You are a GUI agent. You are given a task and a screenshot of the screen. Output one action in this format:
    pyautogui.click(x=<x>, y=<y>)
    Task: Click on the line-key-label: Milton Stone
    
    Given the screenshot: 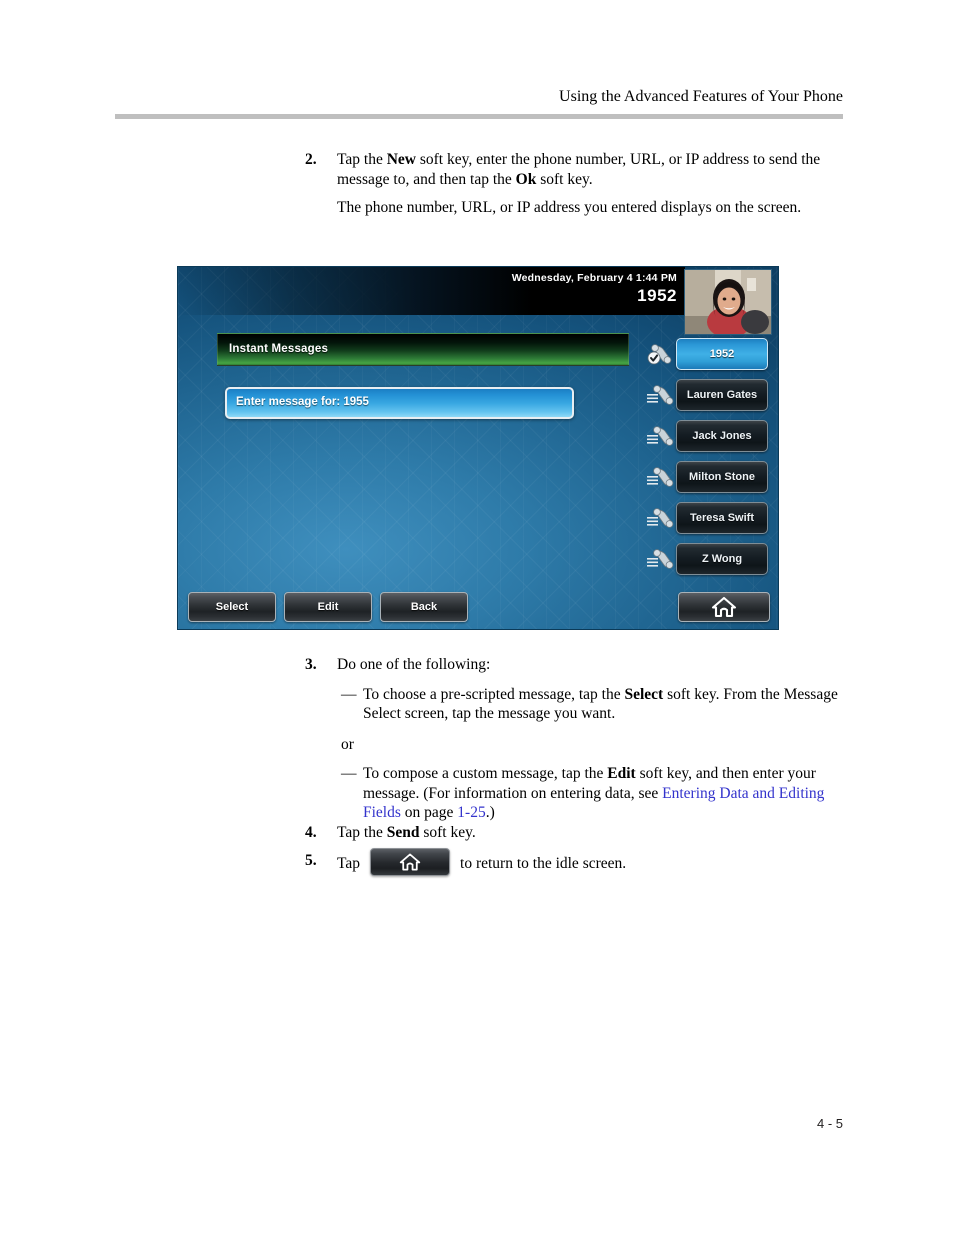 What is the action you would take?
    pyautogui.click(x=722, y=477)
    